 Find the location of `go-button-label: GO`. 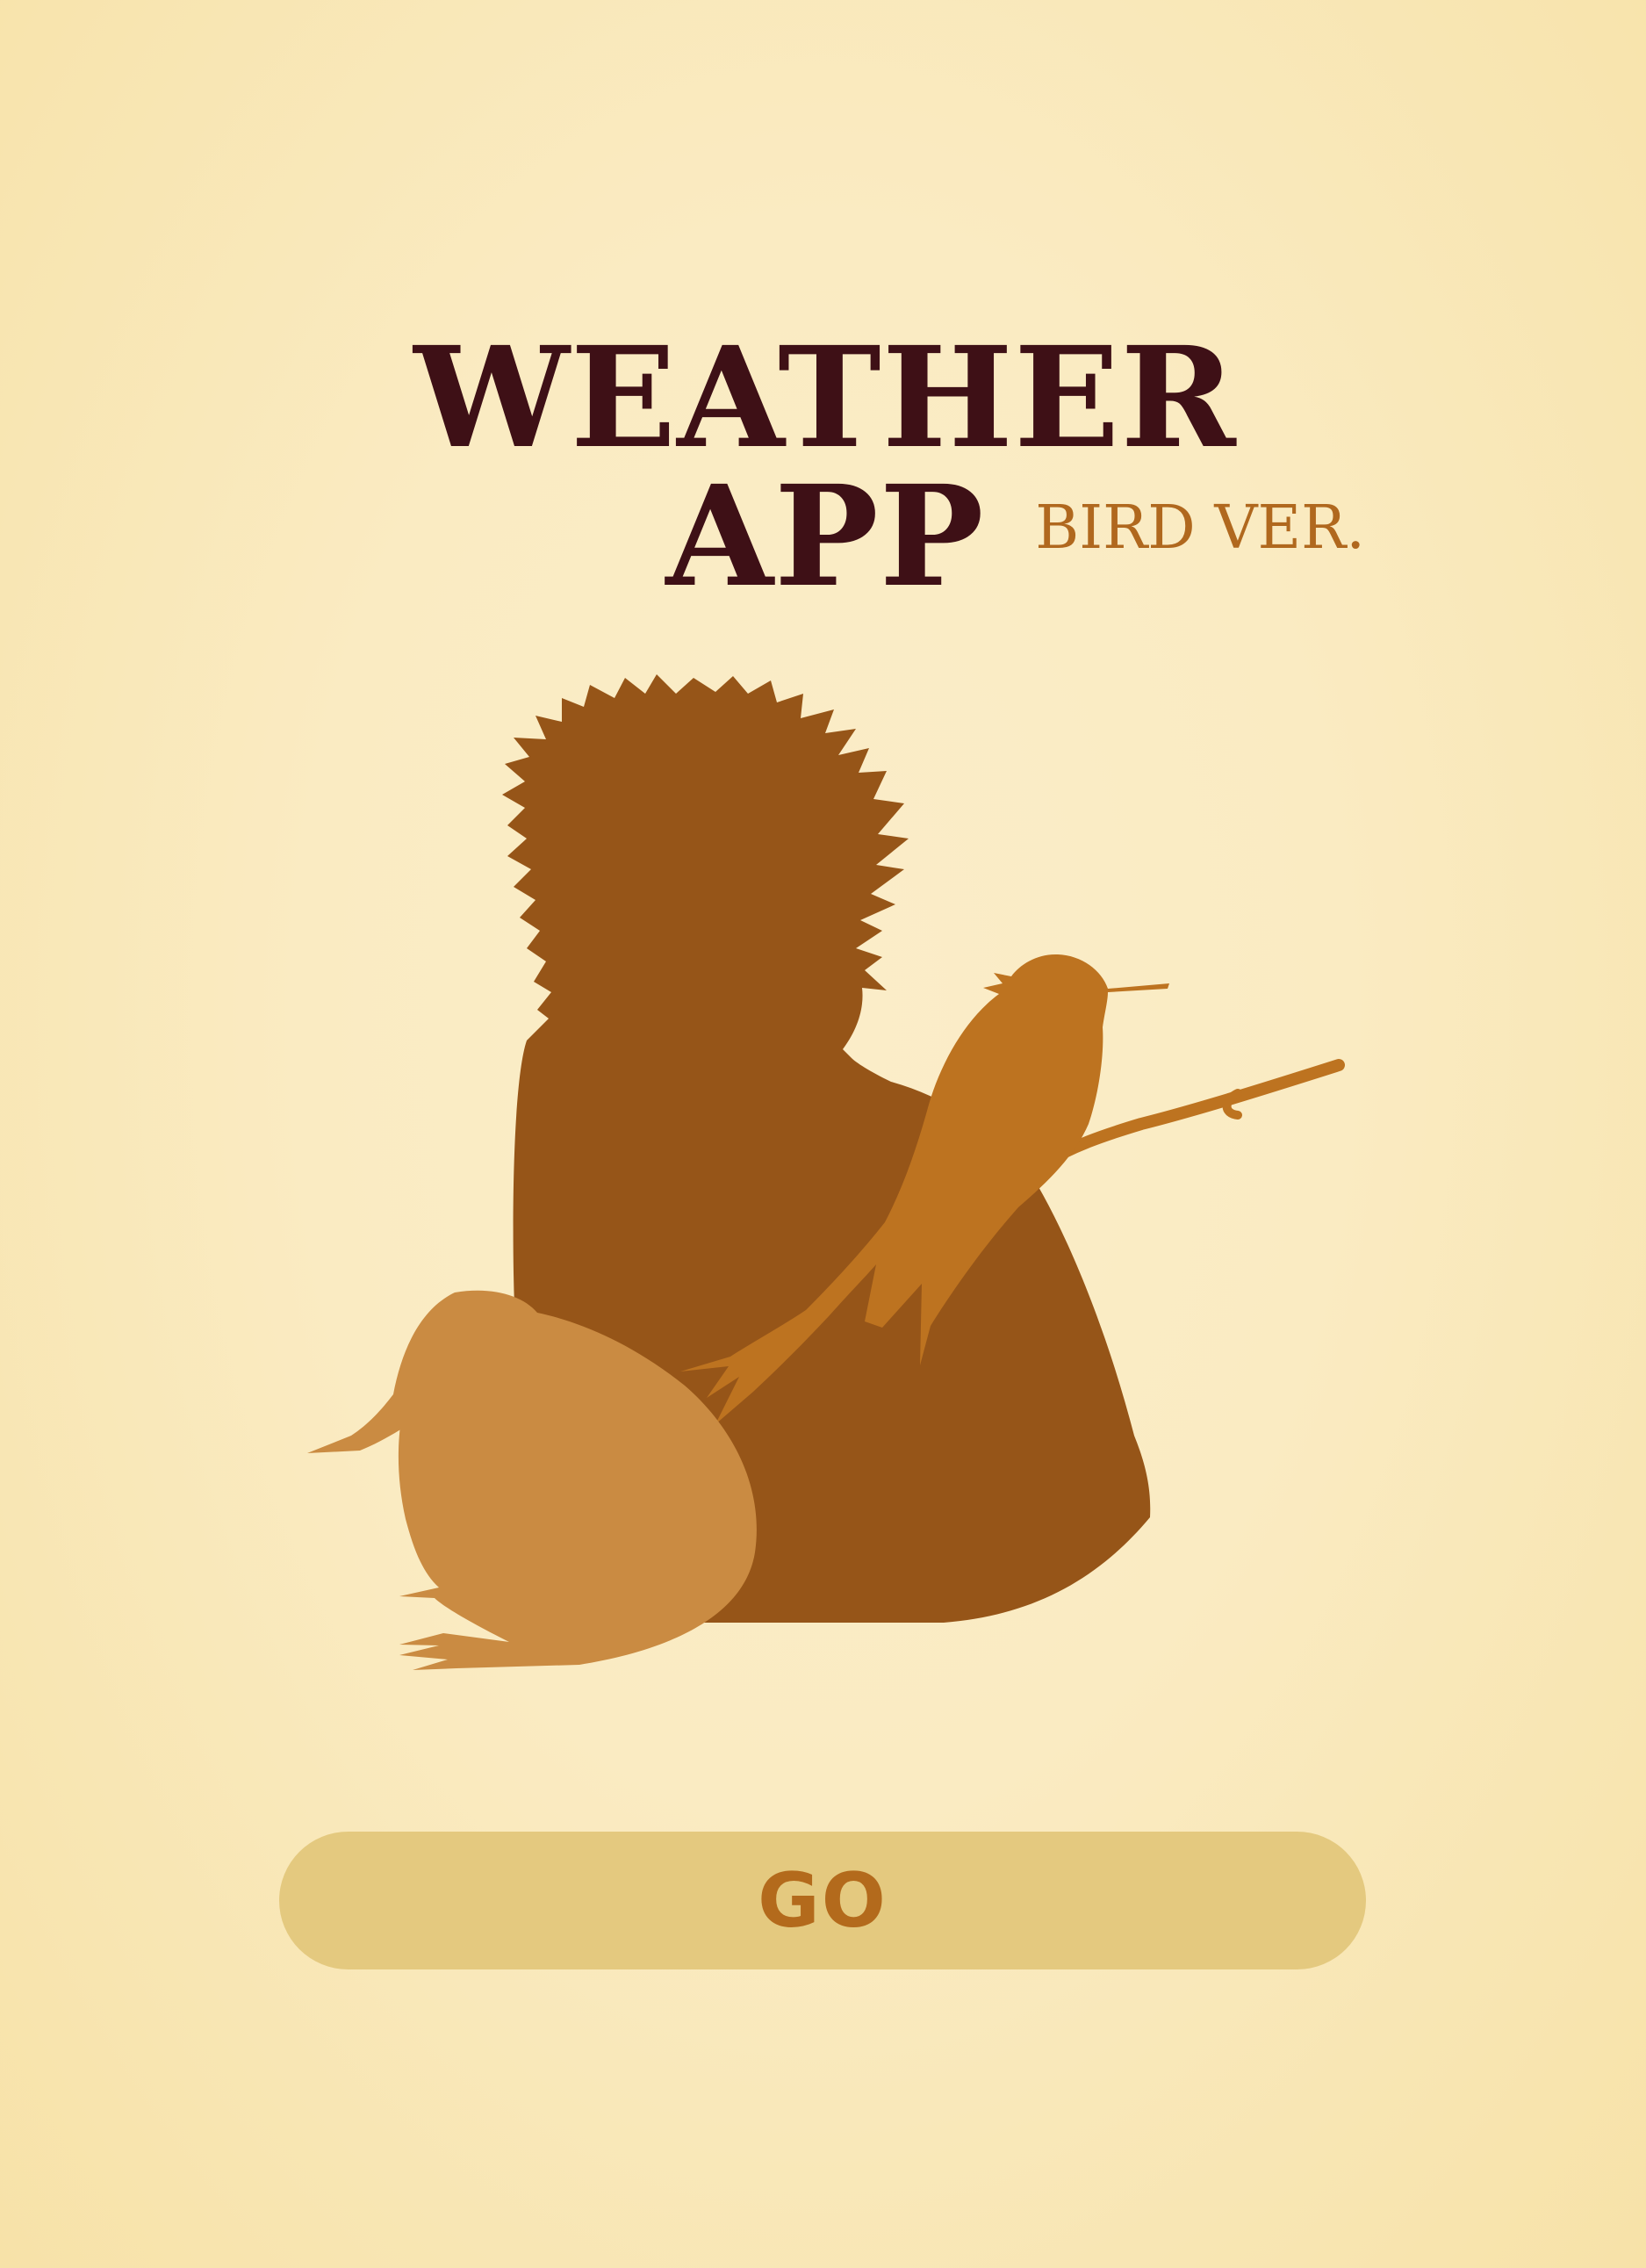

go-button-label: GO is located at coordinates (823, 1900).